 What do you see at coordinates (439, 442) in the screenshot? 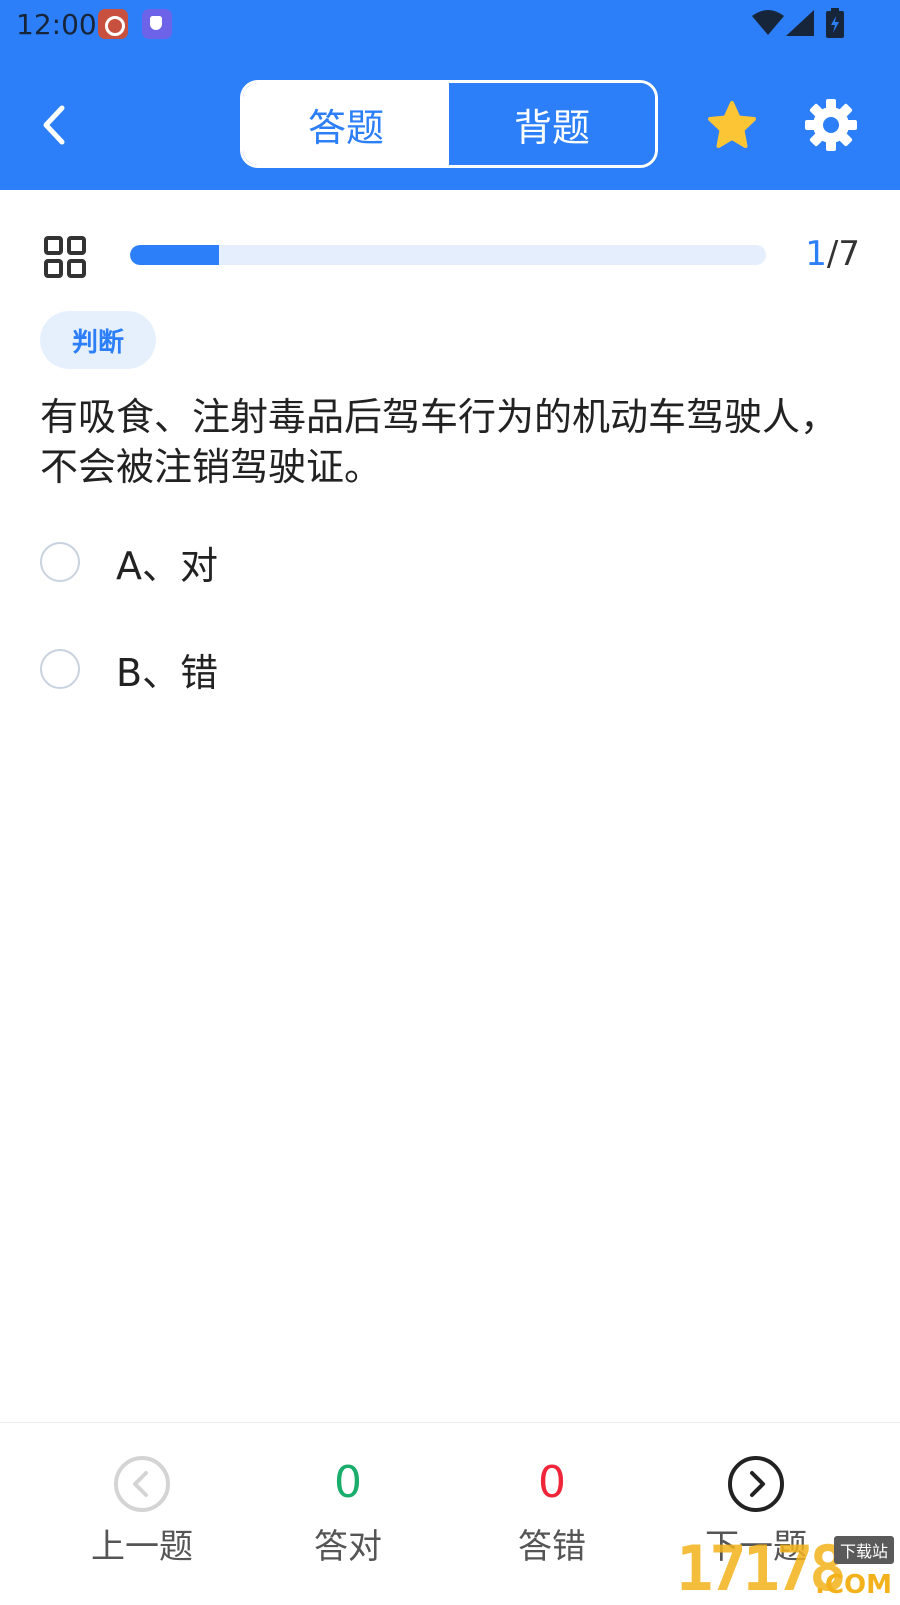
I see `question-text: 有吸食、注射毒品后驾车行为的机动车驾驶人，不会被注销驾驶证。` at bounding box center [439, 442].